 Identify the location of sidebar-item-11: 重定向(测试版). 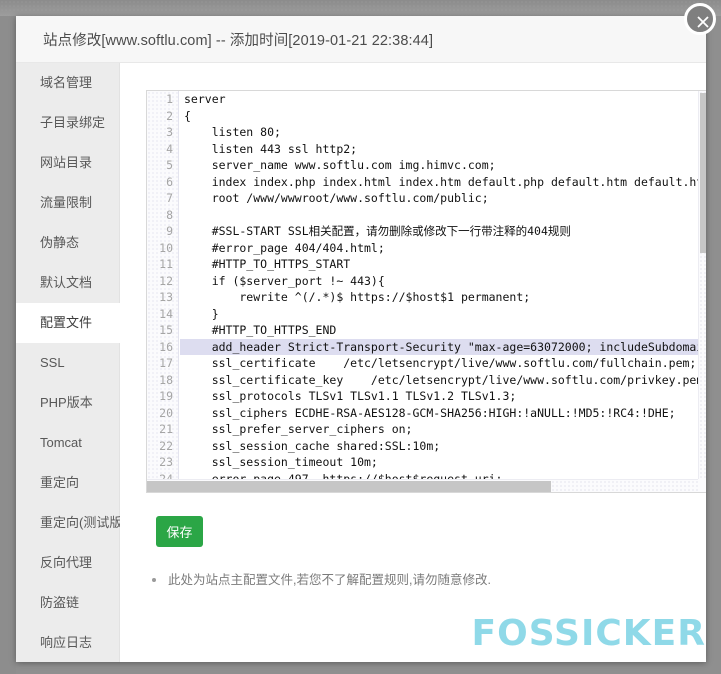
(71, 523).